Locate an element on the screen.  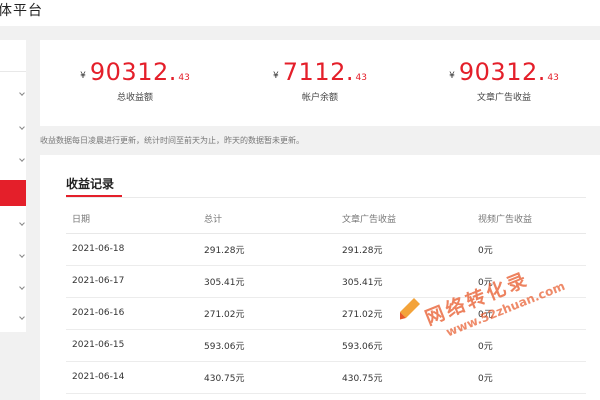
update-note: 收益数据每日凌晨进行更新，统计时间至前天为止，昨天的数据暂未更新。 is located at coordinates (172, 140).